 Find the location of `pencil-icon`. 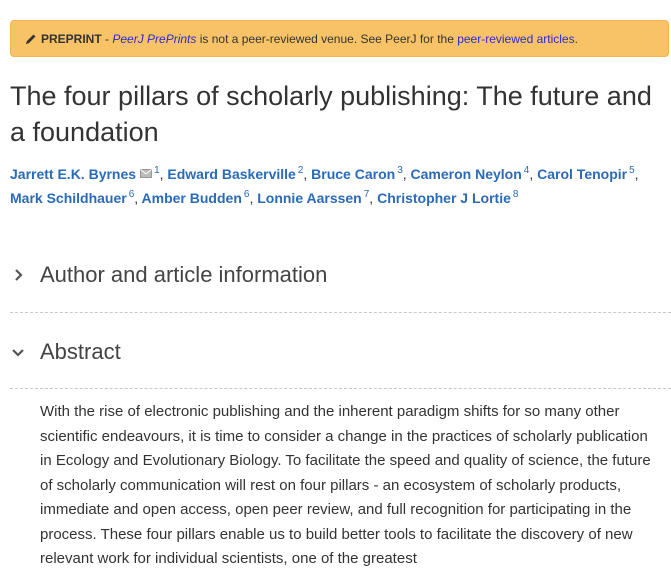

pencil-icon is located at coordinates (31, 39).